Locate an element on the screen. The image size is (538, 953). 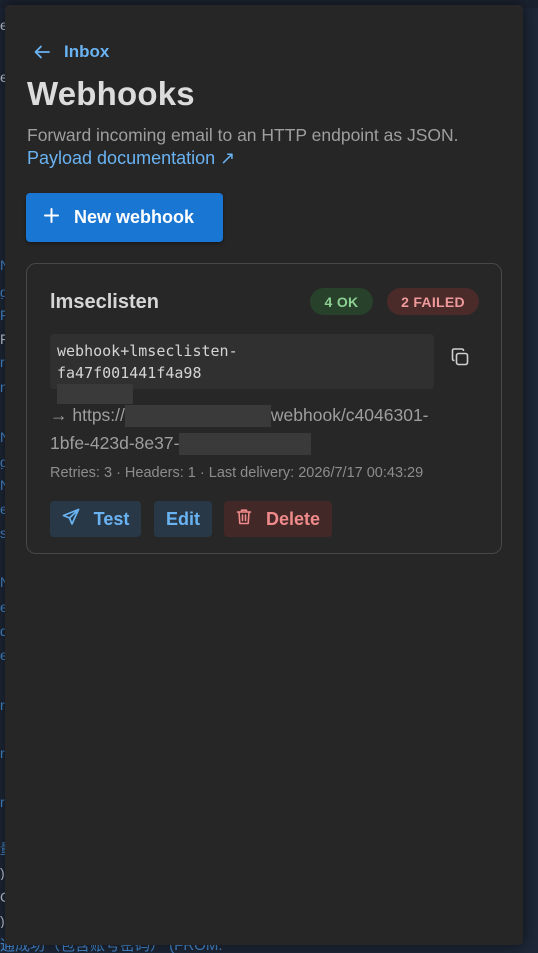
endpoint-line-2: 1bfe-423d-8e37- is located at coordinates (260, 443).